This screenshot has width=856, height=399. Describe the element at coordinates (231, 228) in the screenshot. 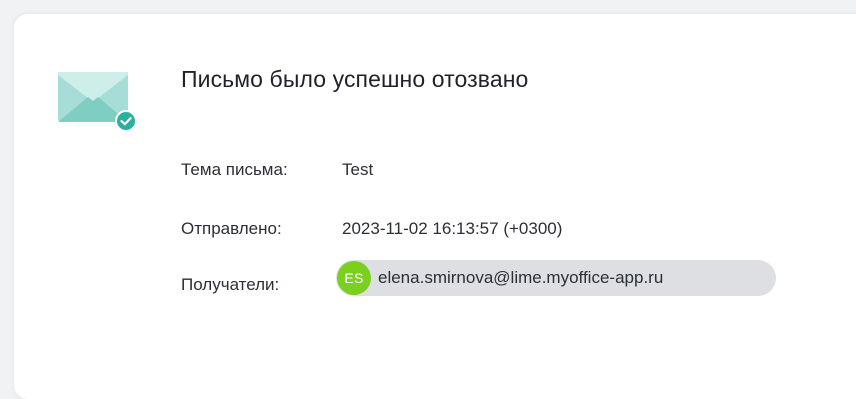

I see `sent-label: Отправлено:` at that location.